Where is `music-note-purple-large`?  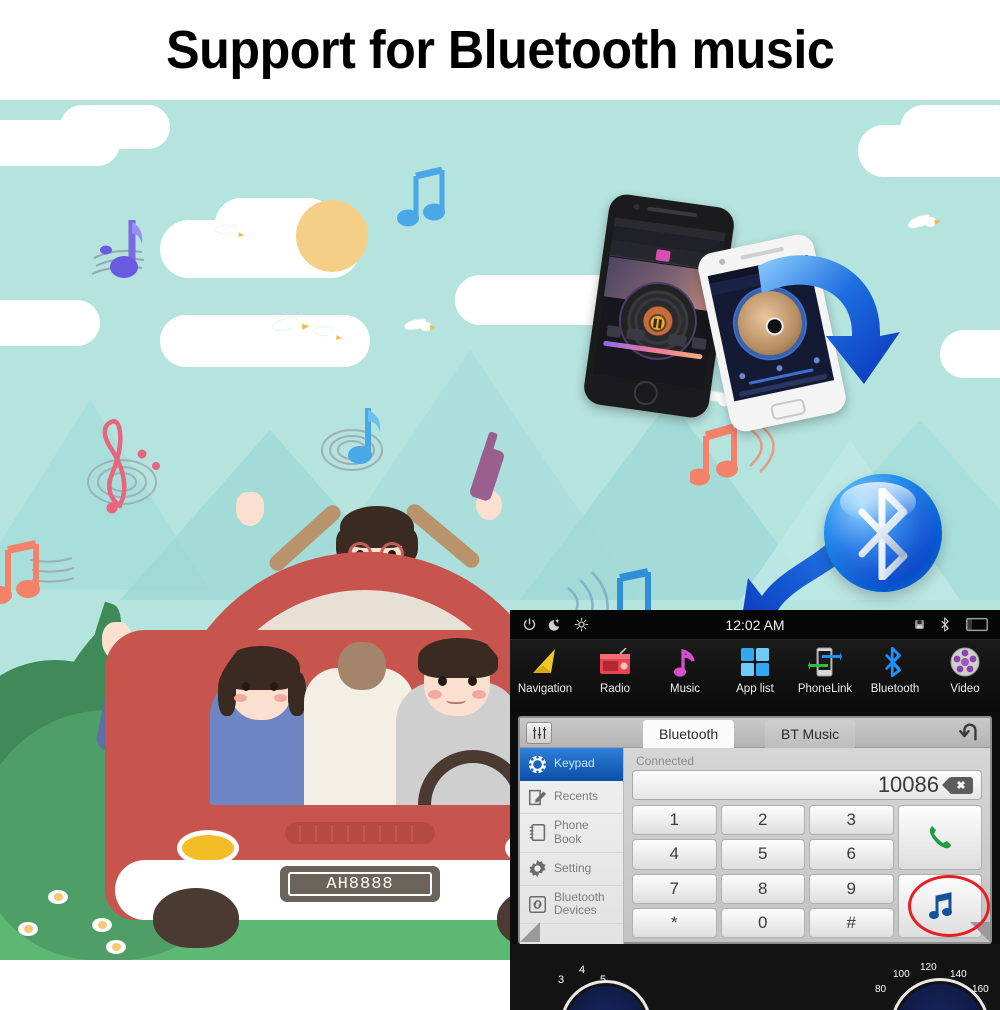
music-note-purple-large is located at coordinates (118, 249).